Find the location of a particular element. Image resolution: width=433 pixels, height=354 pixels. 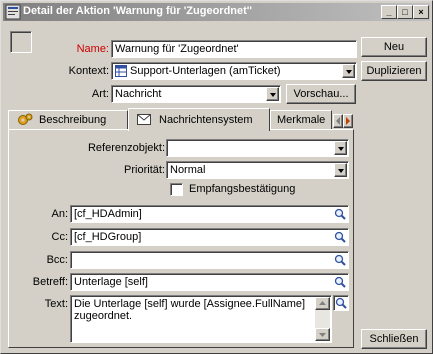

tab-strip: Beschreibung Nachrichtensystem Merkmale is located at coordinates (181, 119).